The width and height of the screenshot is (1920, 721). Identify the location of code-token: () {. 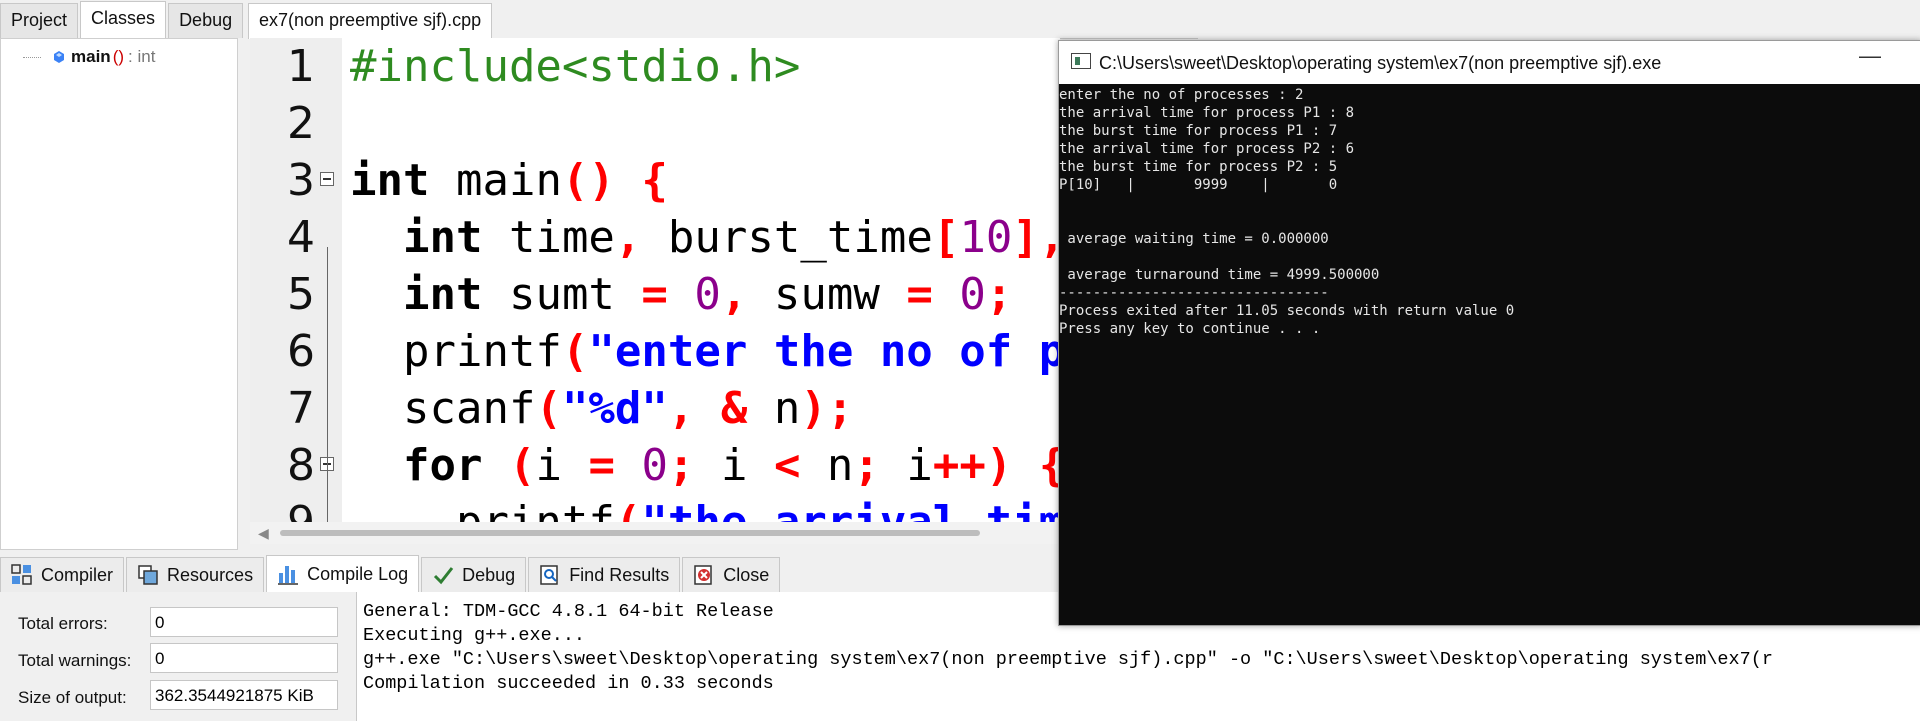
(614, 180).